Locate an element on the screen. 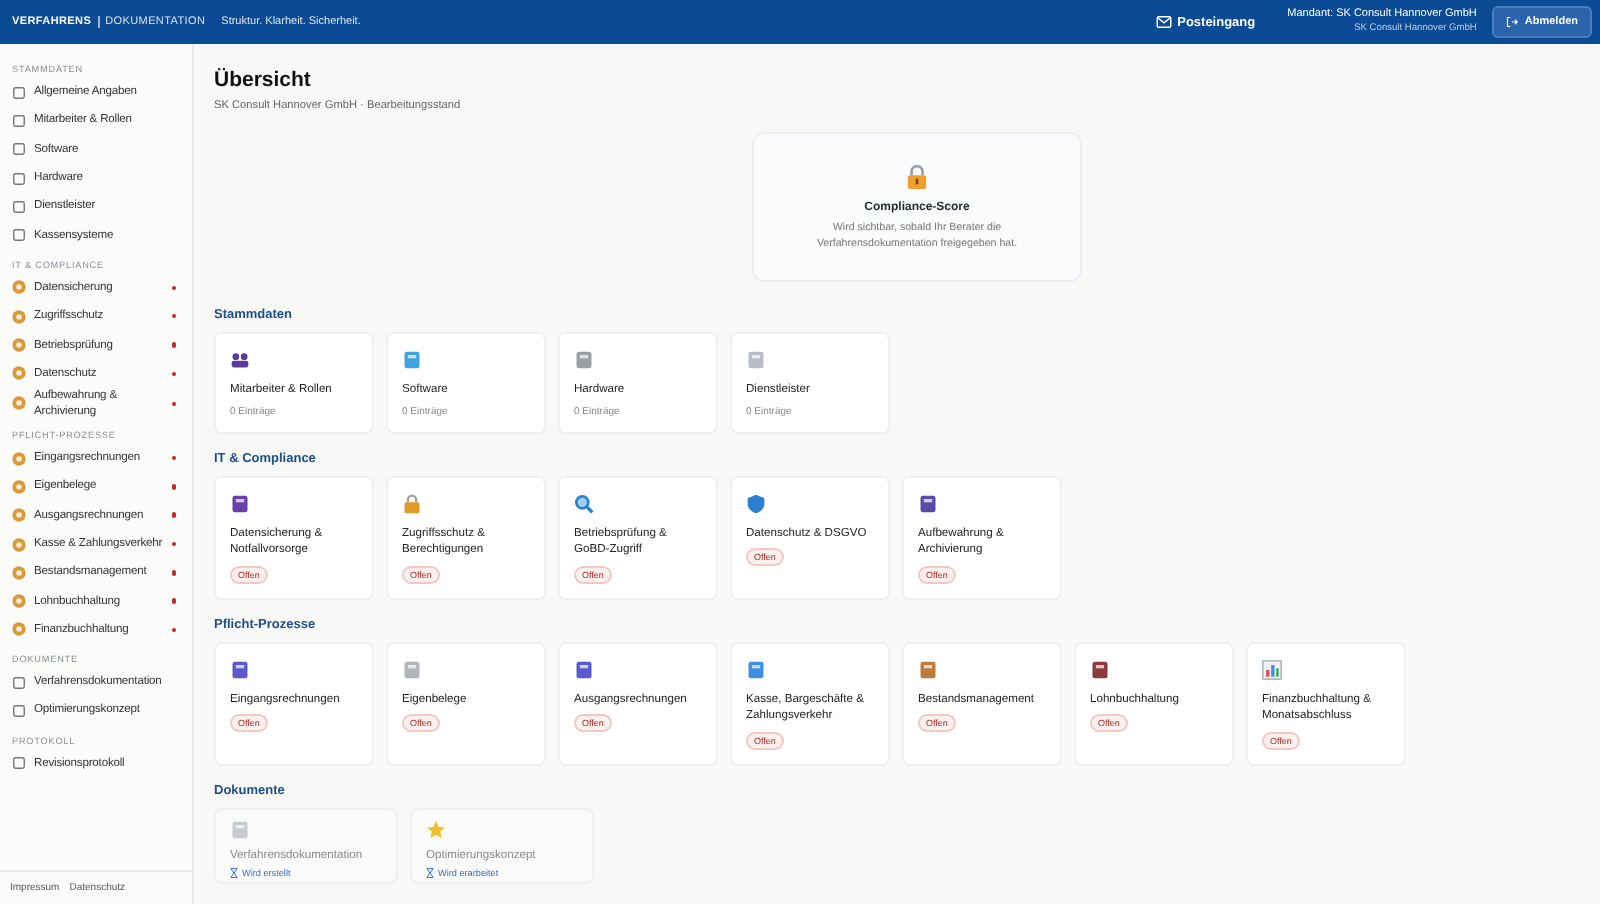 This screenshot has height=904, width=1600. page-title: Übersicht is located at coordinates (263, 80).